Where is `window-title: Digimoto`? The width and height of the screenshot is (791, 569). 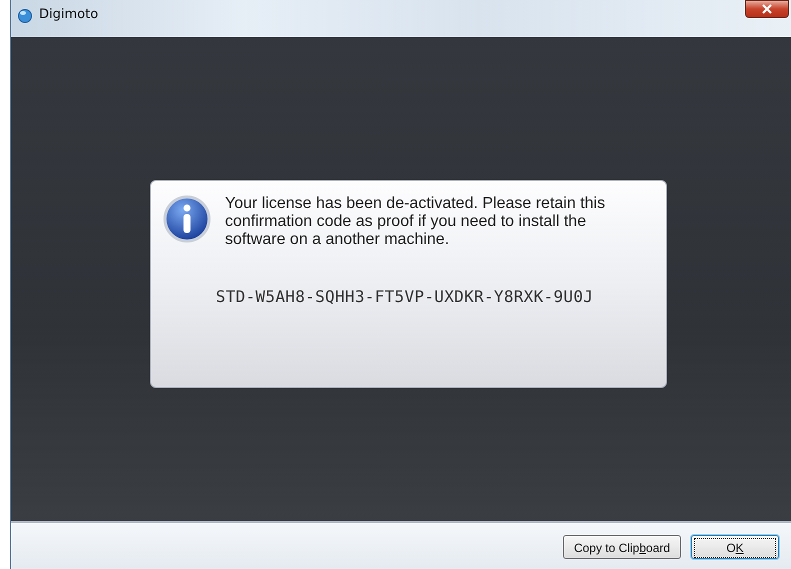 window-title: Digimoto is located at coordinates (68, 14).